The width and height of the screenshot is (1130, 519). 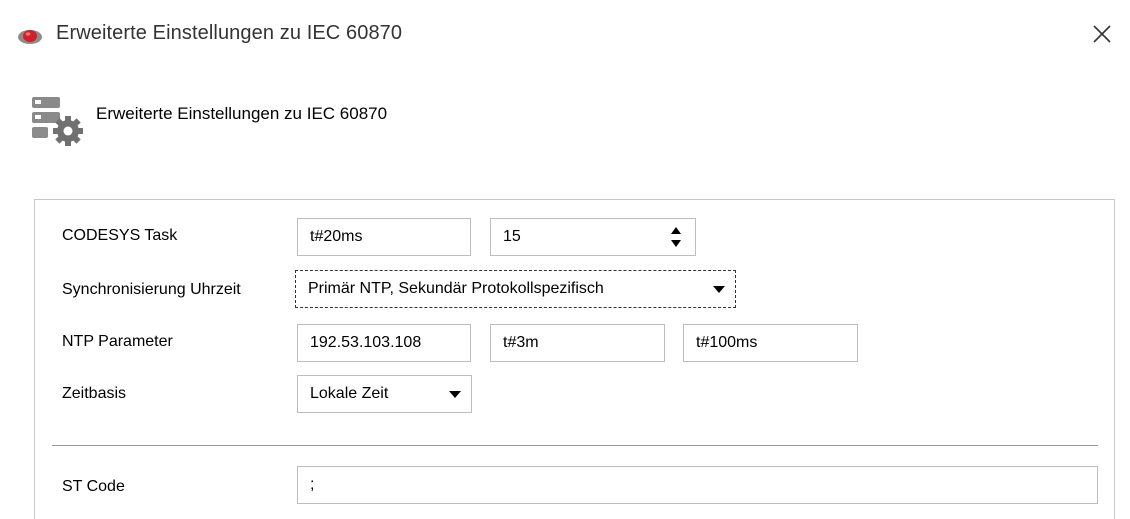 What do you see at coordinates (770, 343) in the screenshot?
I see `ntp-timeout-input: t#100ms` at bounding box center [770, 343].